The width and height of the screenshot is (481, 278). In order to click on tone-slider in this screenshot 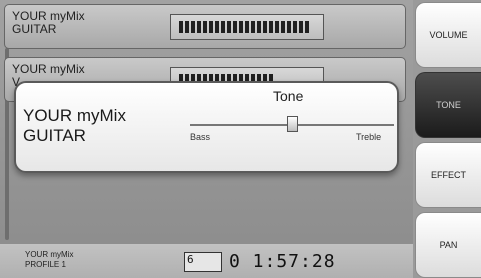, I will do `click(292, 124)`.